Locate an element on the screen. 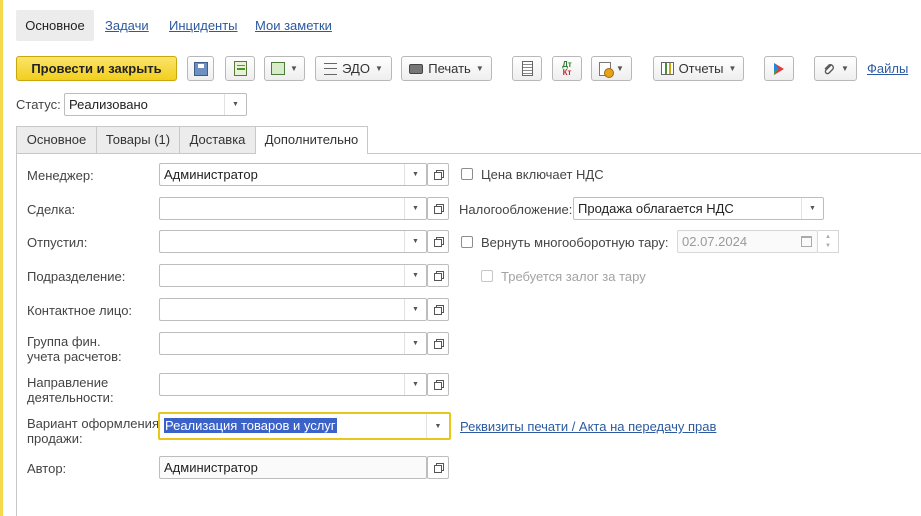 This screenshot has height=516, width=921. reports-label: Отчеты is located at coordinates (701, 68).